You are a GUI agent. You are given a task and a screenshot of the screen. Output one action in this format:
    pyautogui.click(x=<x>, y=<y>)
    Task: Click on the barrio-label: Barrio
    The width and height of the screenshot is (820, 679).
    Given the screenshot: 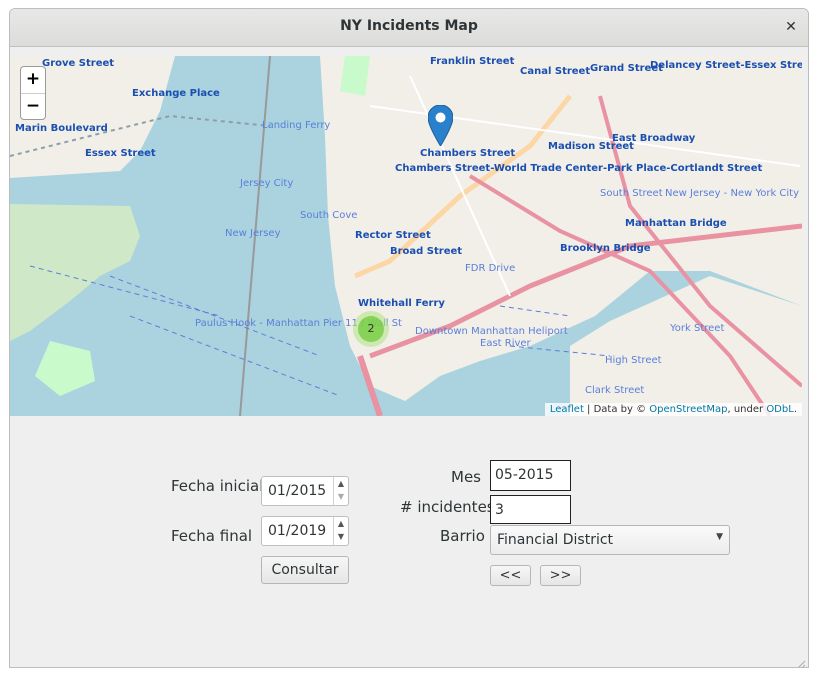 What is the action you would take?
    pyautogui.click(x=462, y=536)
    